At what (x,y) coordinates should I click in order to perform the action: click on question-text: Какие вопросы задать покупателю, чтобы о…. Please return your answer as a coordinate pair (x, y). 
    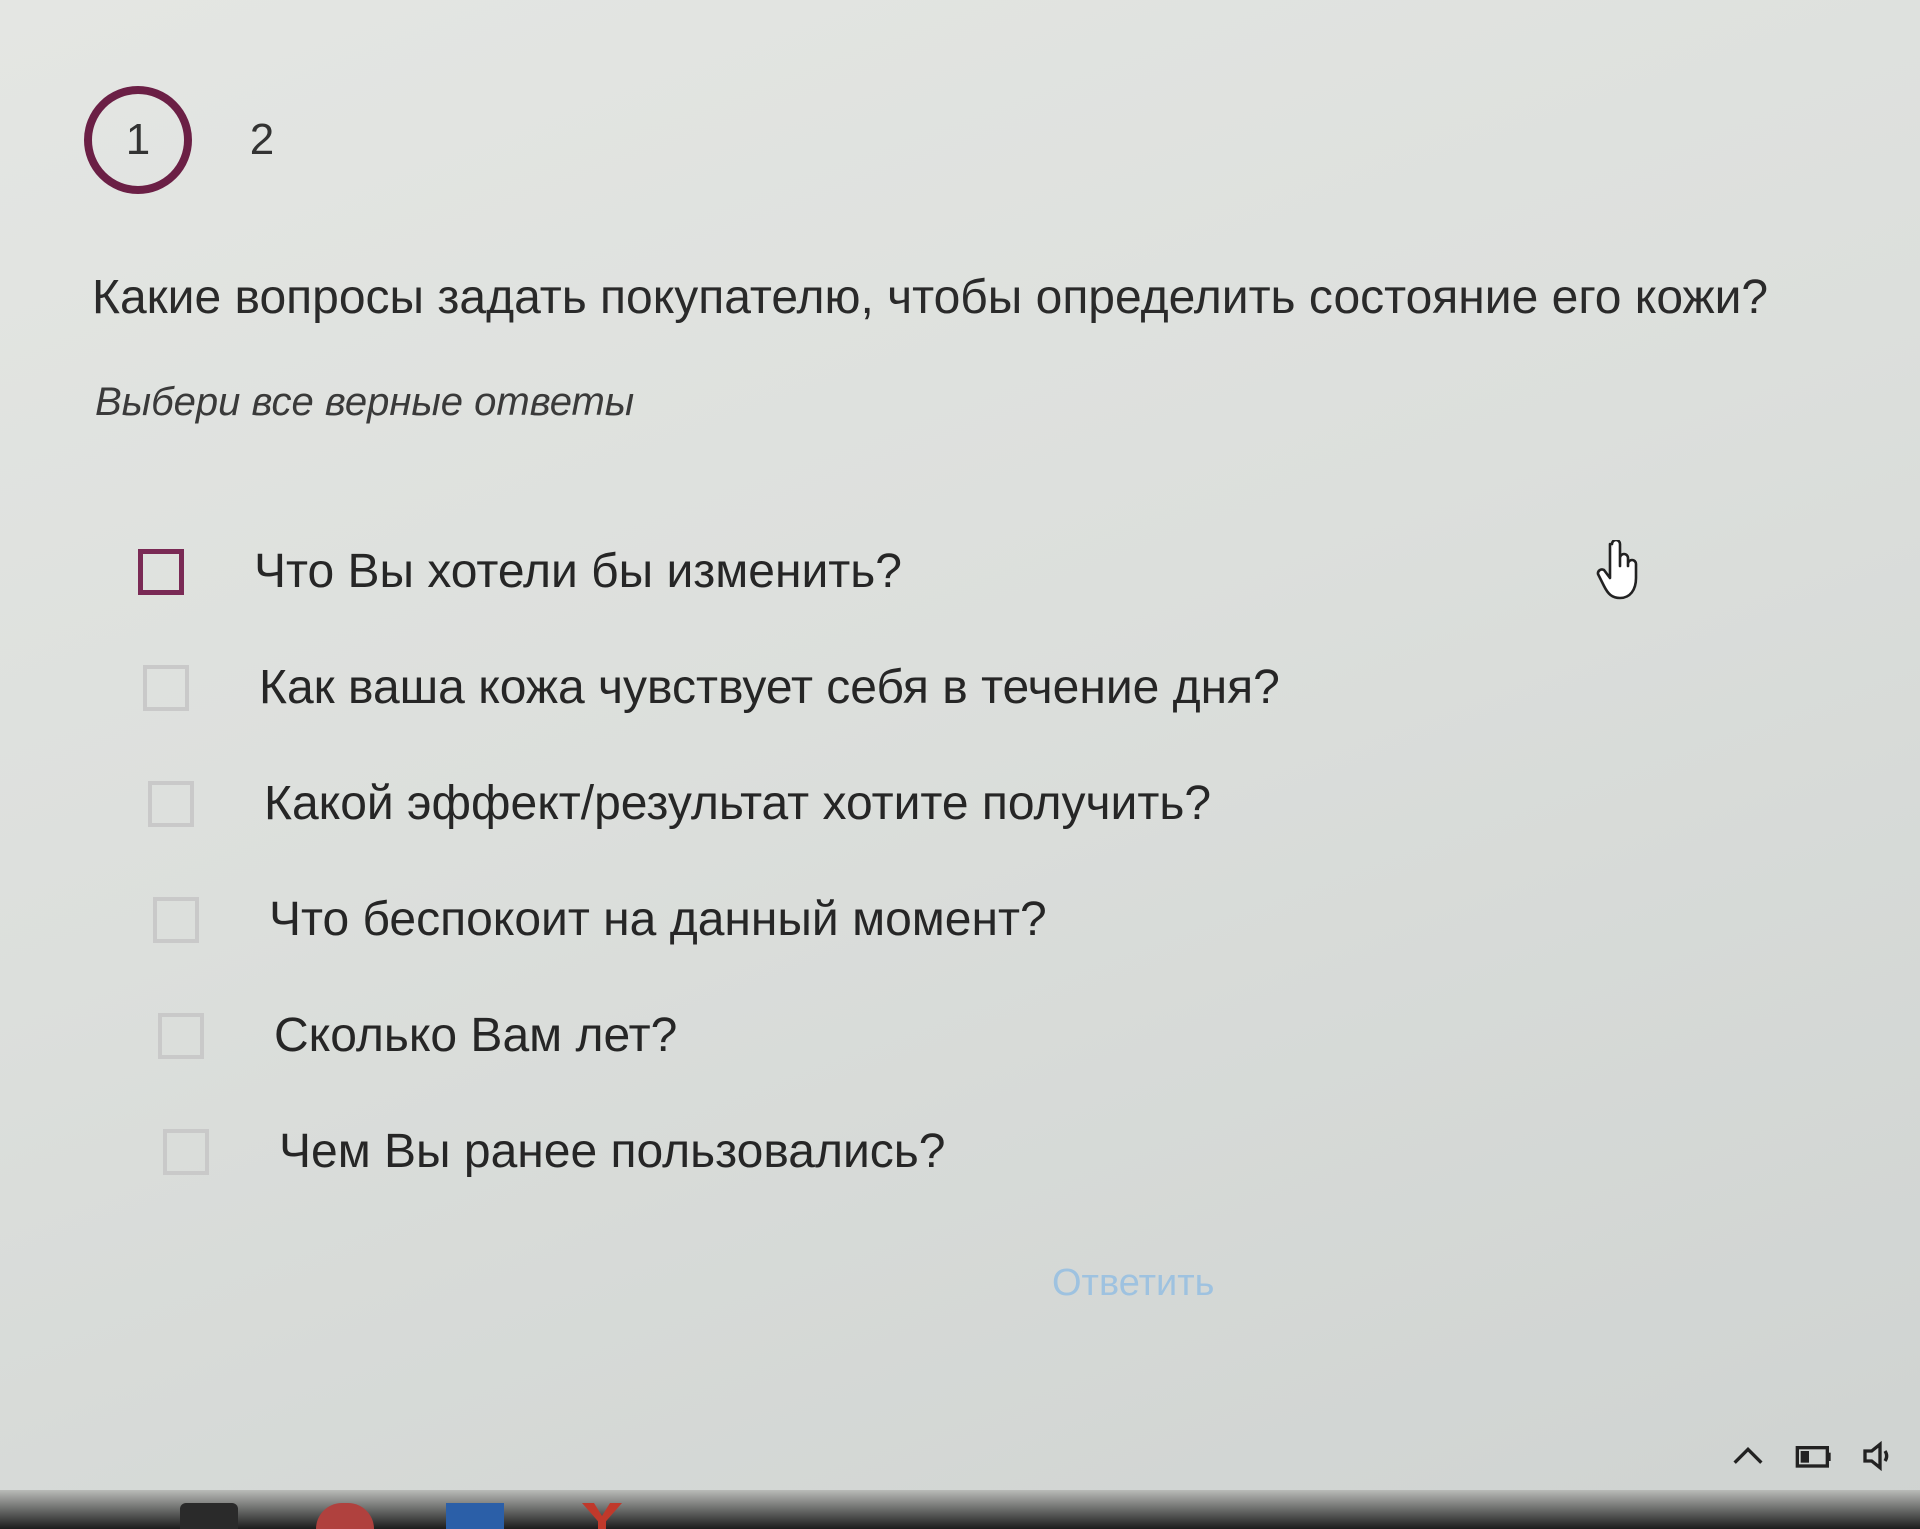
    Looking at the image, I should click on (930, 297).